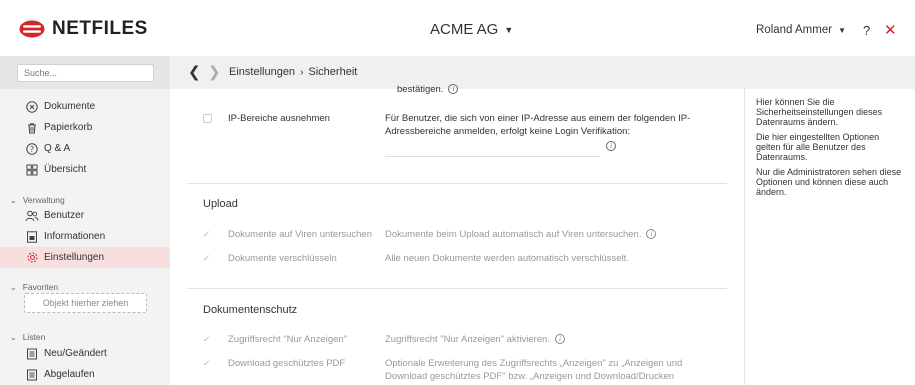 Image resolution: width=915 pixels, height=385 pixels. Describe the element at coordinates (85, 148) in the screenshot. I see `sidebar-item-qa: ? Q & A` at that location.